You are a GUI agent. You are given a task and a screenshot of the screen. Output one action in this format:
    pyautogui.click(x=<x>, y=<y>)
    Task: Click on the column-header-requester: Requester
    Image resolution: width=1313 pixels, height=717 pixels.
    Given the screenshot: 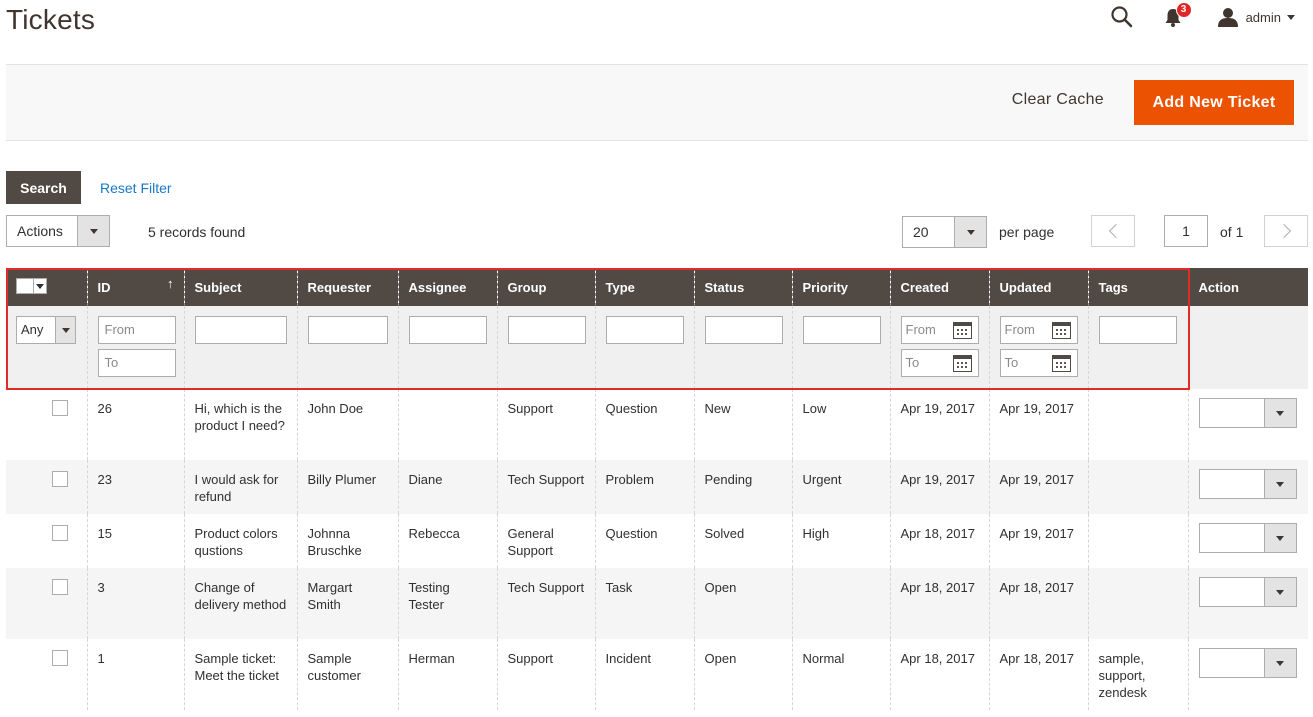 What is the action you would take?
    pyautogui.click(x=347, y=287)
    